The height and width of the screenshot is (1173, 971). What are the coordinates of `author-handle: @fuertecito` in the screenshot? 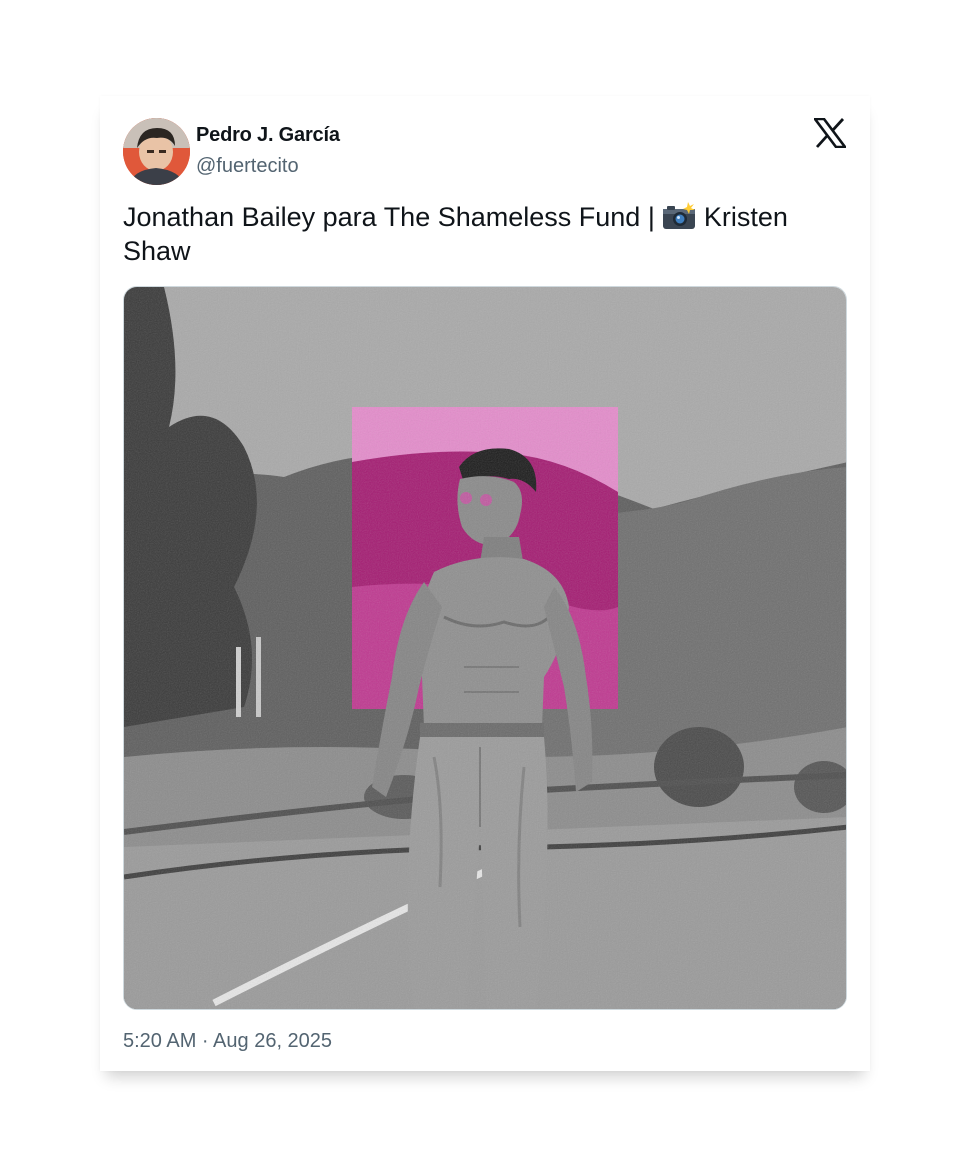 It's located at (247, 166).